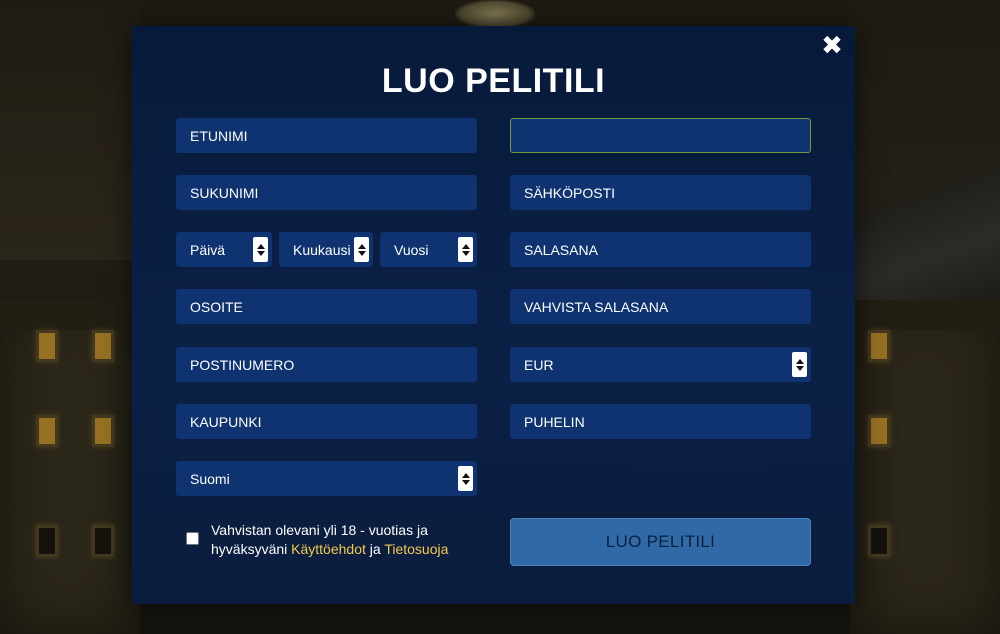 This screenshot has height=634, width=1000. What do you see at coordinates (210, 478) in the screenshot?
I see `country-select-value: Suomi` at bounding box center [210, 478].